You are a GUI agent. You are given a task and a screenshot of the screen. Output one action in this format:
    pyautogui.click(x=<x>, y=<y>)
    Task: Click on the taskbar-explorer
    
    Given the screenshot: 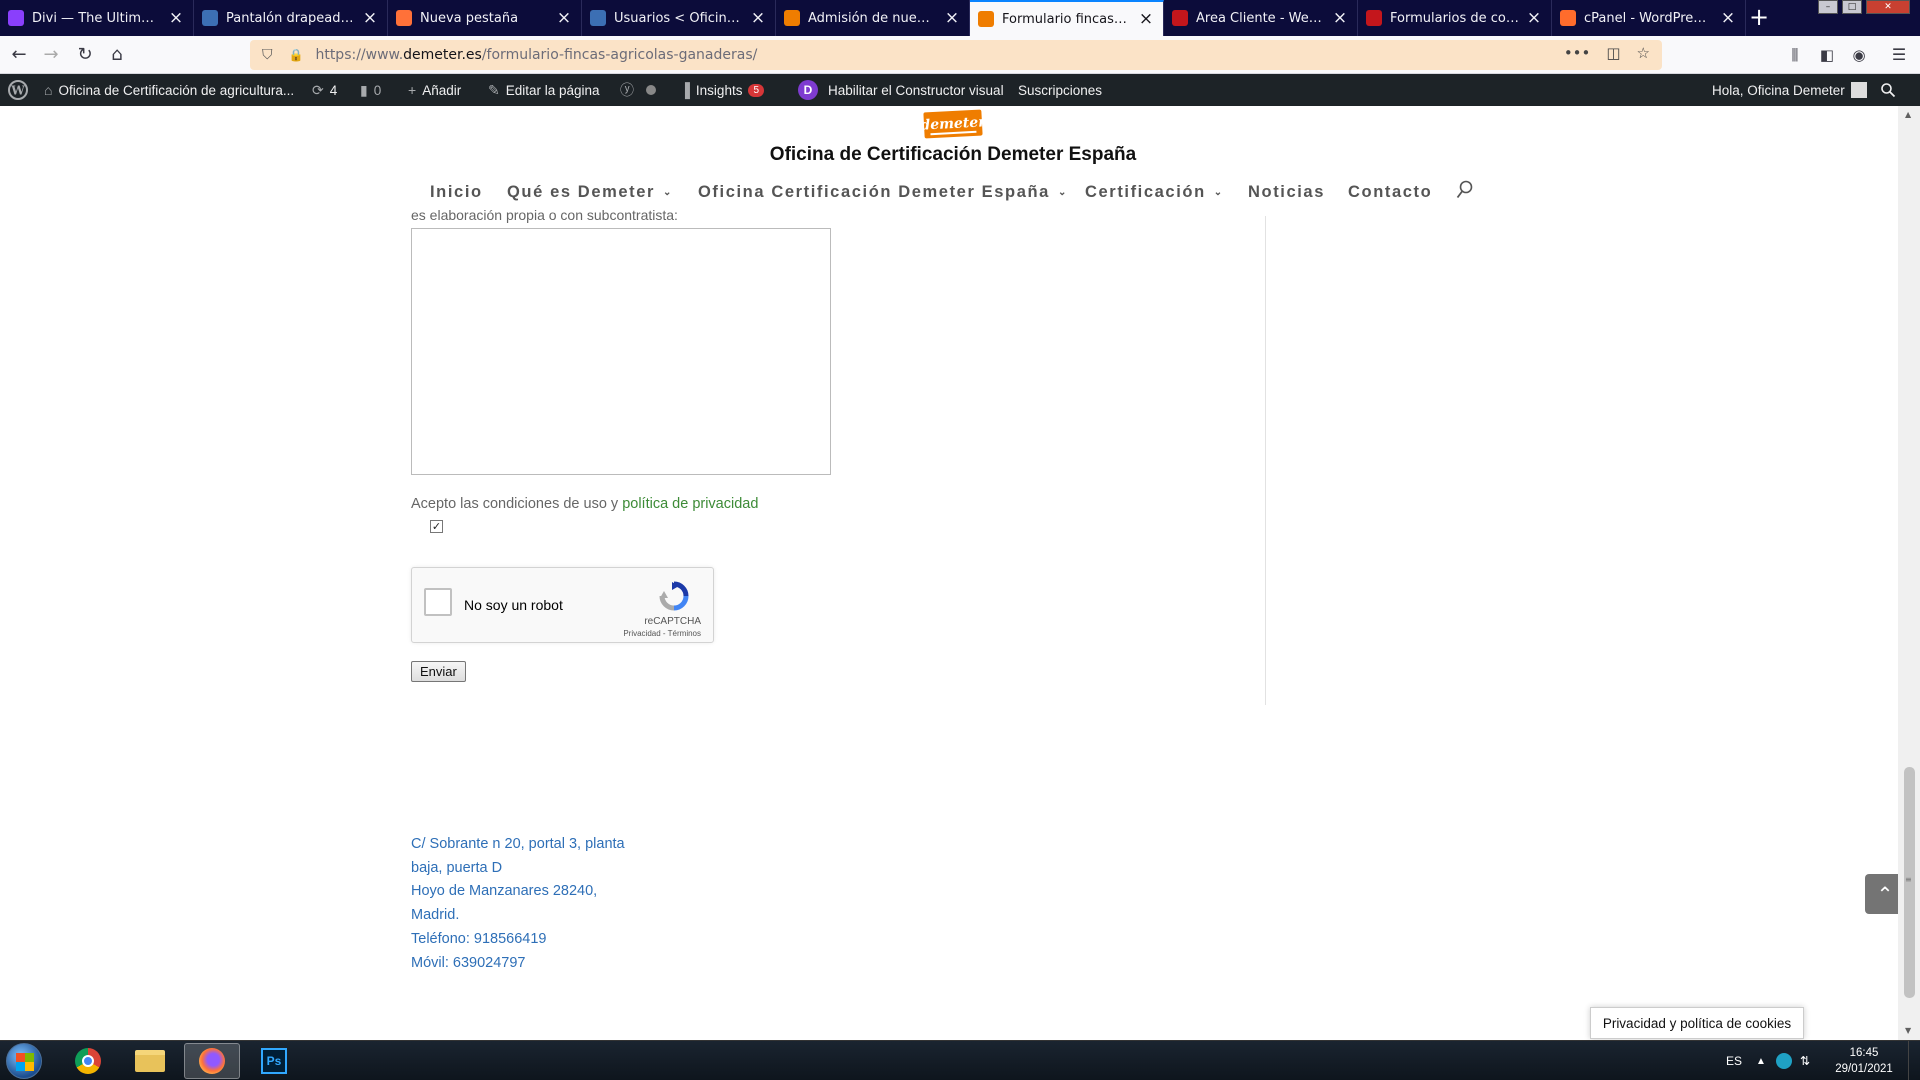 What is the action you would take?
    pyautogui.click(x=150, y=1061)
    